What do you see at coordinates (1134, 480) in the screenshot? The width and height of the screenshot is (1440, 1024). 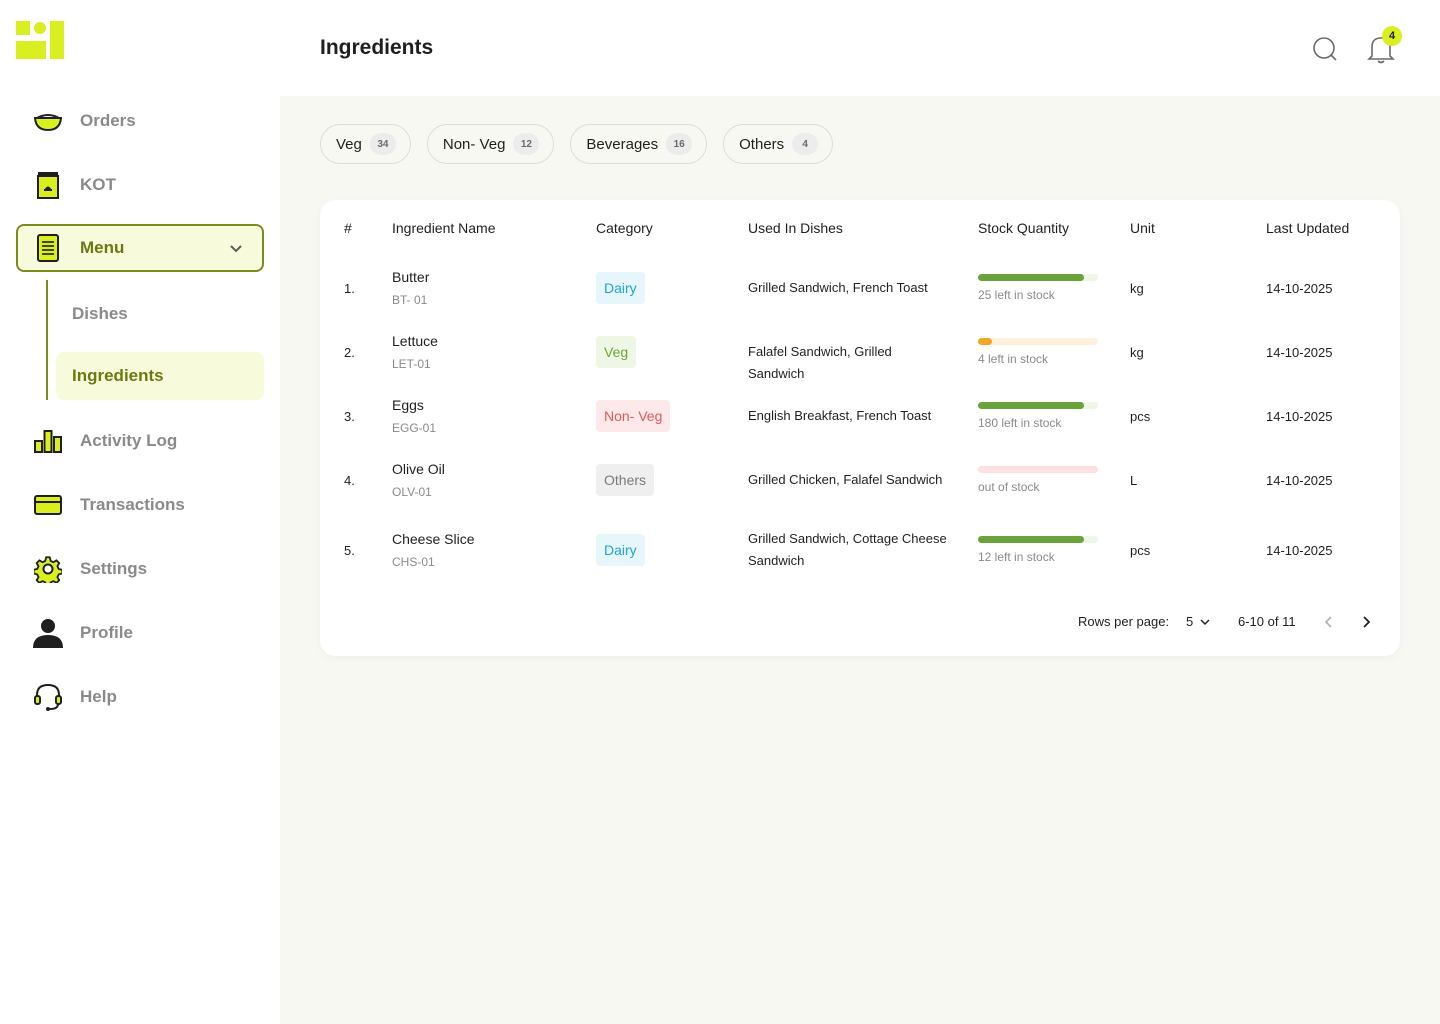 I see `unit: L` at bounding box center [1134, 480].